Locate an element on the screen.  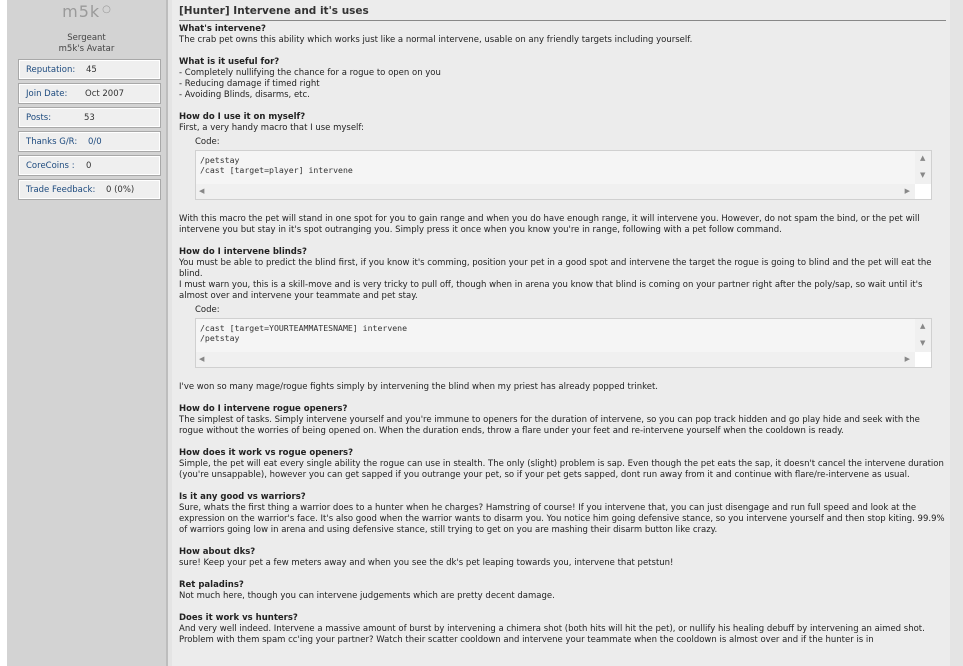
stat-value: 0 (0%) is located at coordinates (120, 190).